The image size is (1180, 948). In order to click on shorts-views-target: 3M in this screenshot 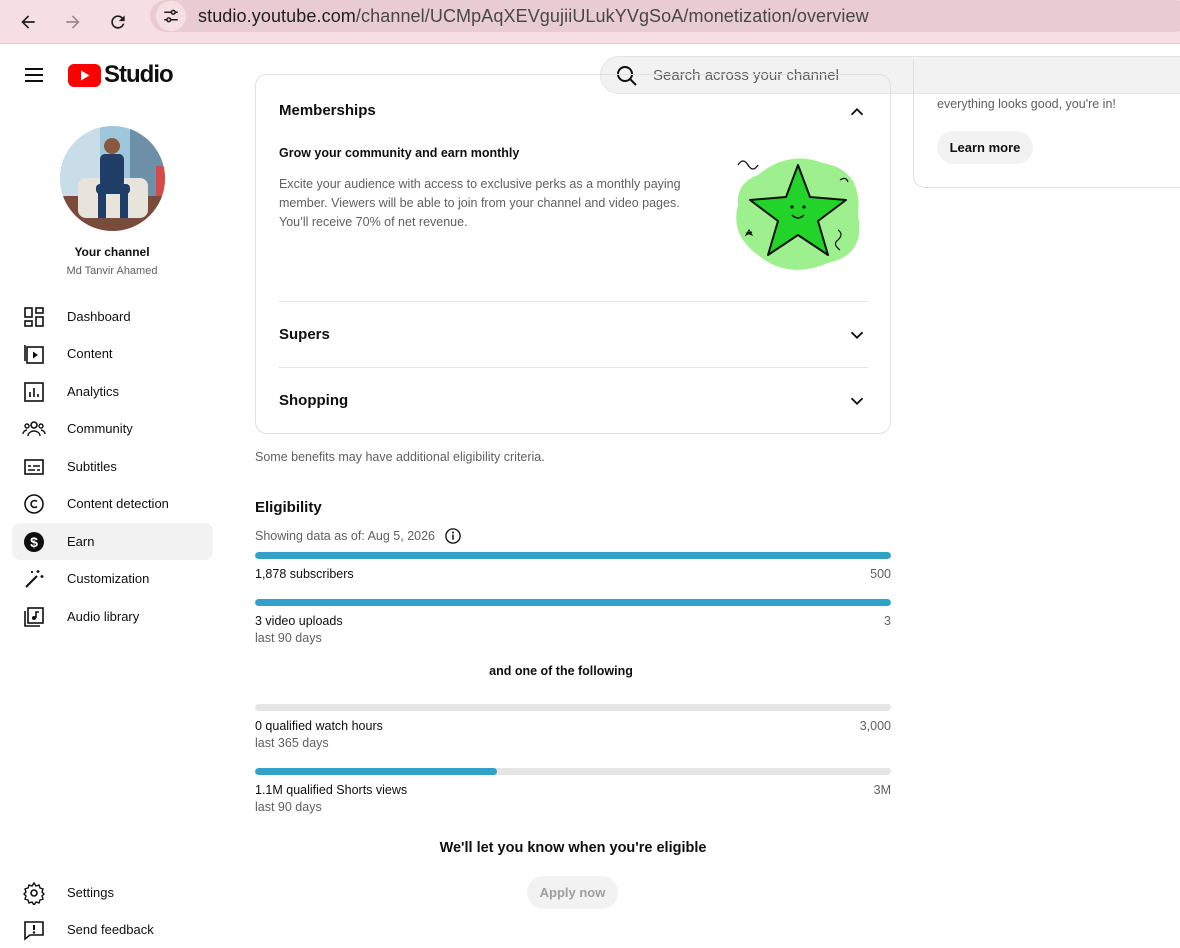, I will do `click(882, 790)`.